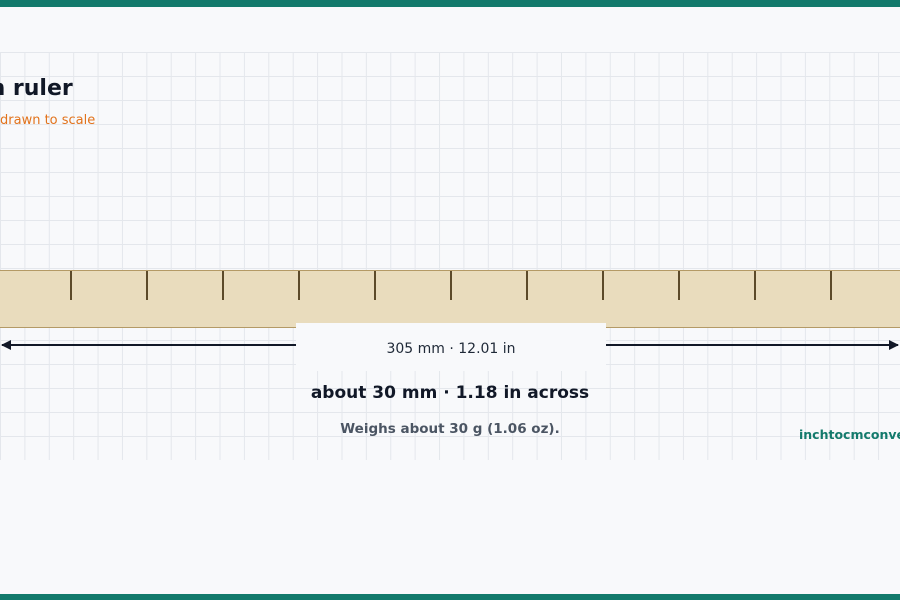  What do you see at coordinates (450, 393) in the screenshot?
I see `width-label: about 30 mm · 1.18 in across` at bounding box center [450, 393].